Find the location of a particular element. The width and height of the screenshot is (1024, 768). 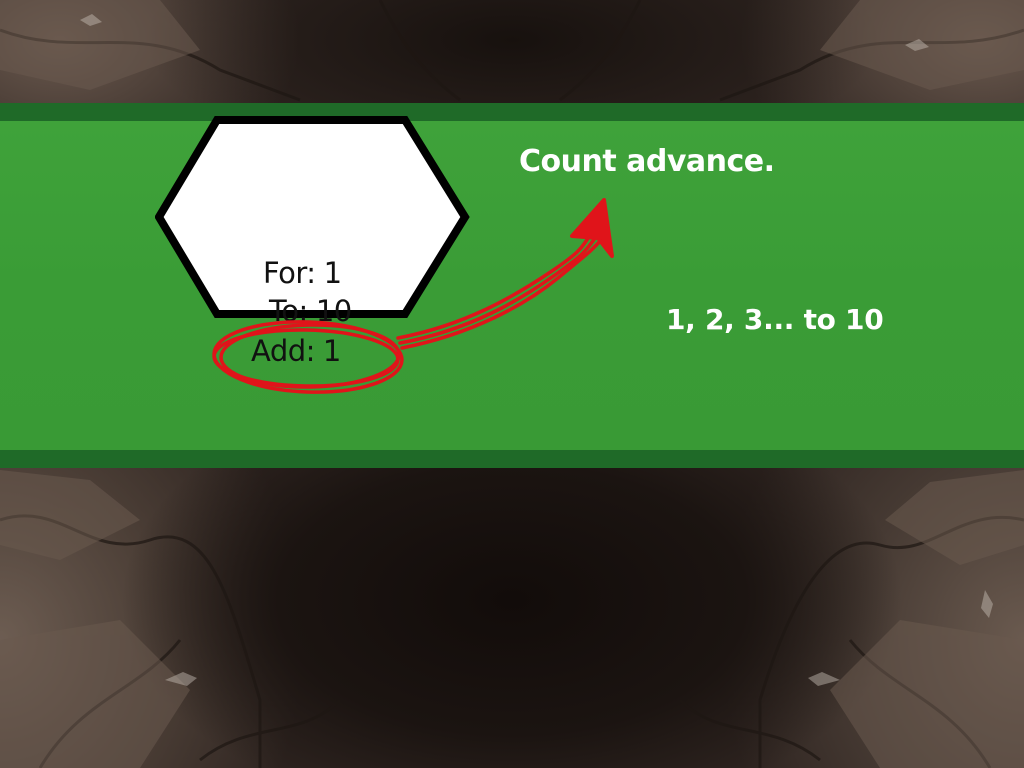

loop-to-row: To: 10 is located at coordinates (310, 311).